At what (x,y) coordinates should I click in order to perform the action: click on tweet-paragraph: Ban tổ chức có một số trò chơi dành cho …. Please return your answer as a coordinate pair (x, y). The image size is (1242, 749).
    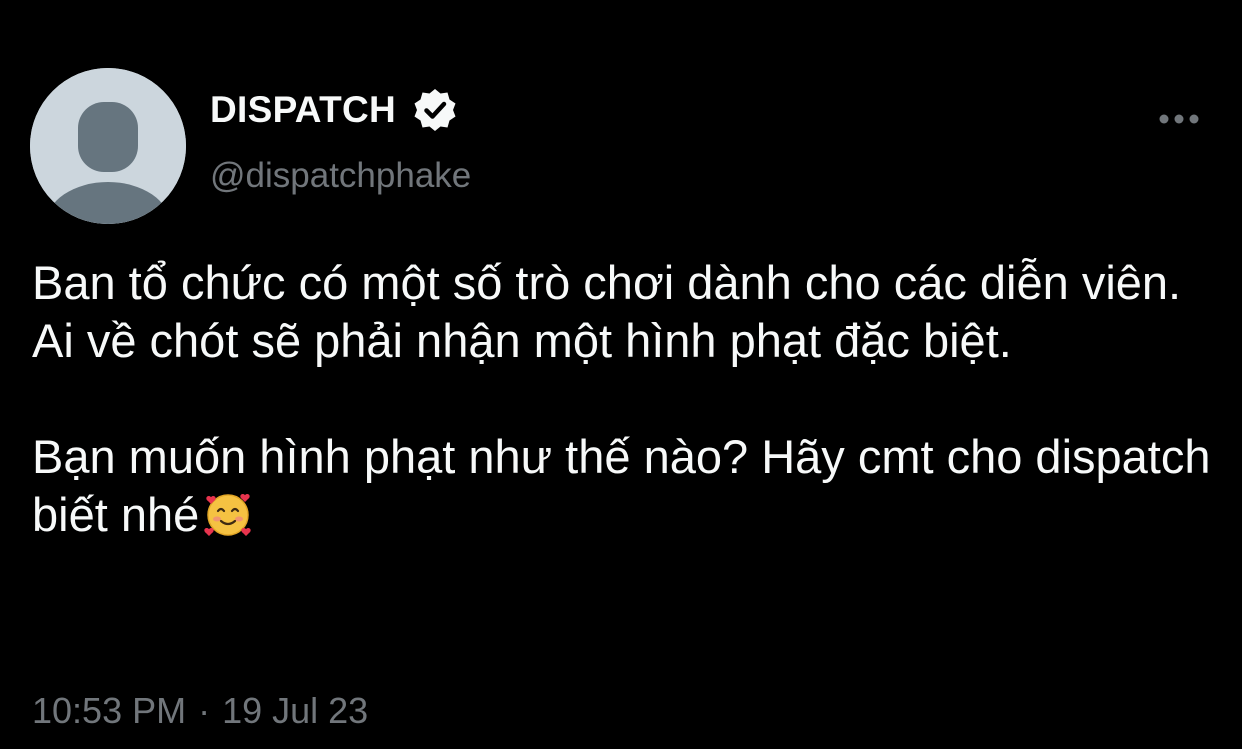
    Looking at the image, I should click on (607, 311).